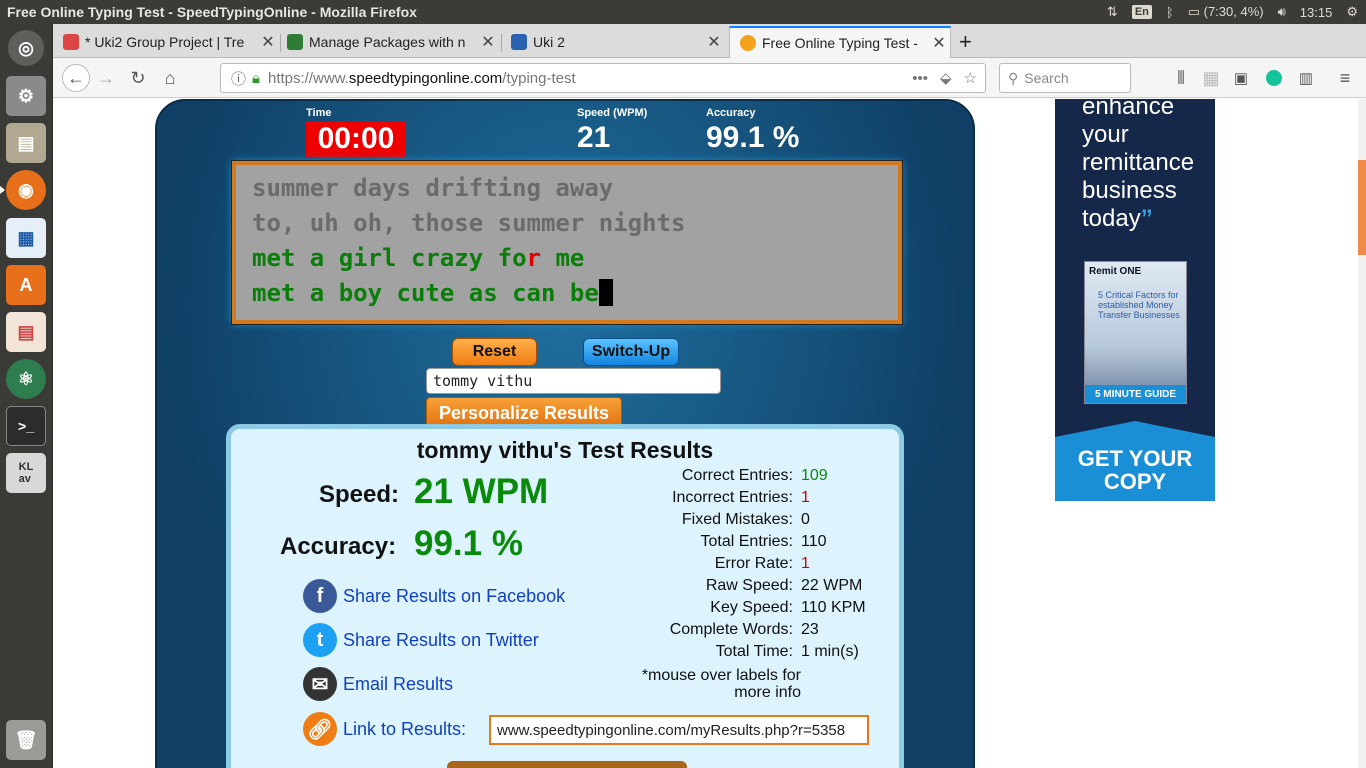 This screenshot has height=768, width=1366. I want to click on network-icon: ⇅, so click(1112, 12).